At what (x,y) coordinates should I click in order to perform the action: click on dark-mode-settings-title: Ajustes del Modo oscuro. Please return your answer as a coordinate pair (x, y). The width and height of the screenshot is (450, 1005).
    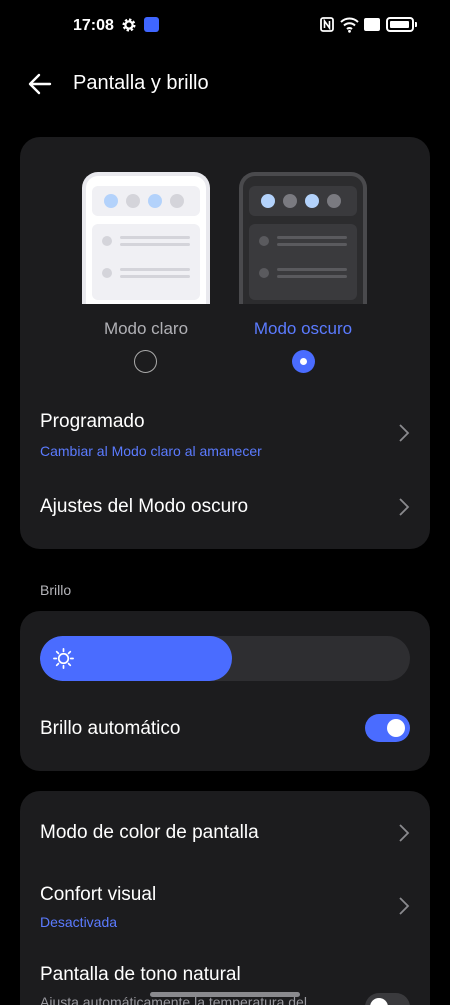
    Looking at the image, I should click on (144, 506).